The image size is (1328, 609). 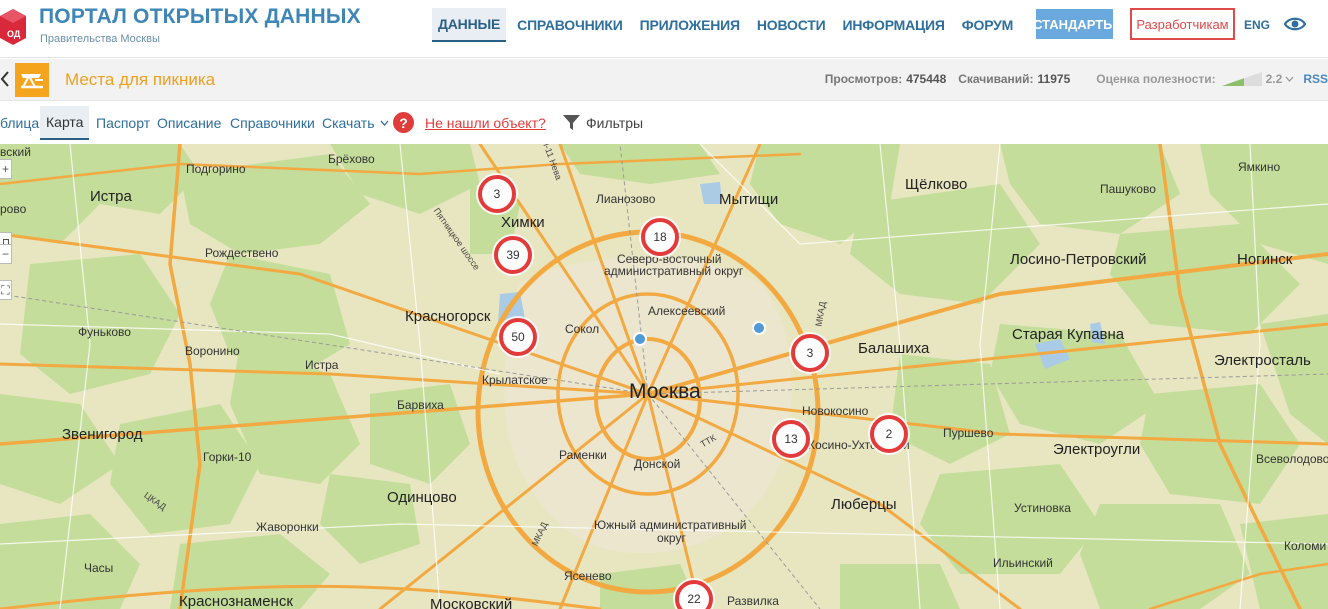 What do you see at coordinates (513, 255) in the screenshot?
I see `cluster-marker: 39` at bounding box center [513, 255].